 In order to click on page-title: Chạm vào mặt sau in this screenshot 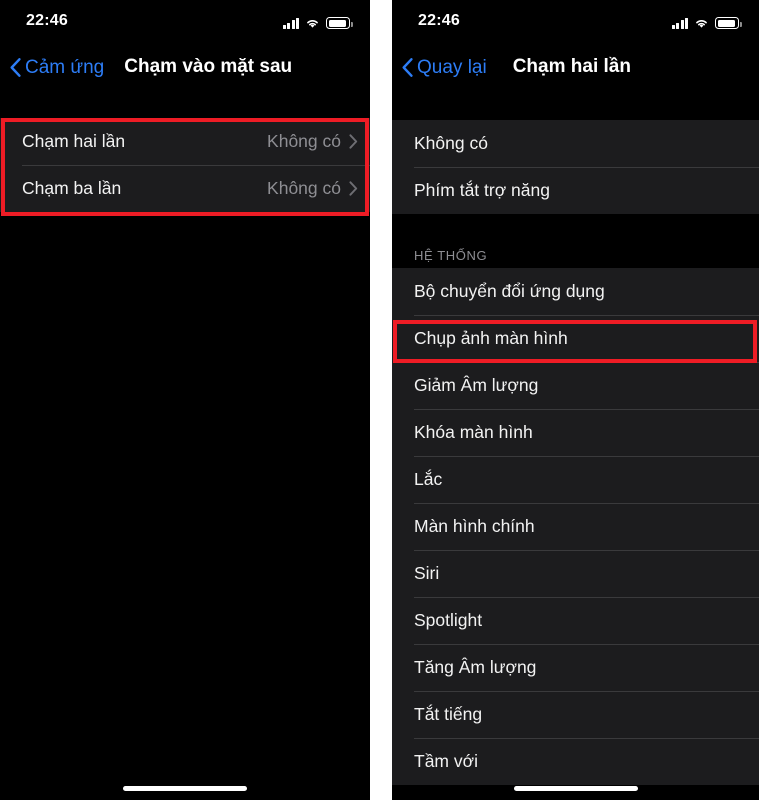, I will do `click(208, 66)`.